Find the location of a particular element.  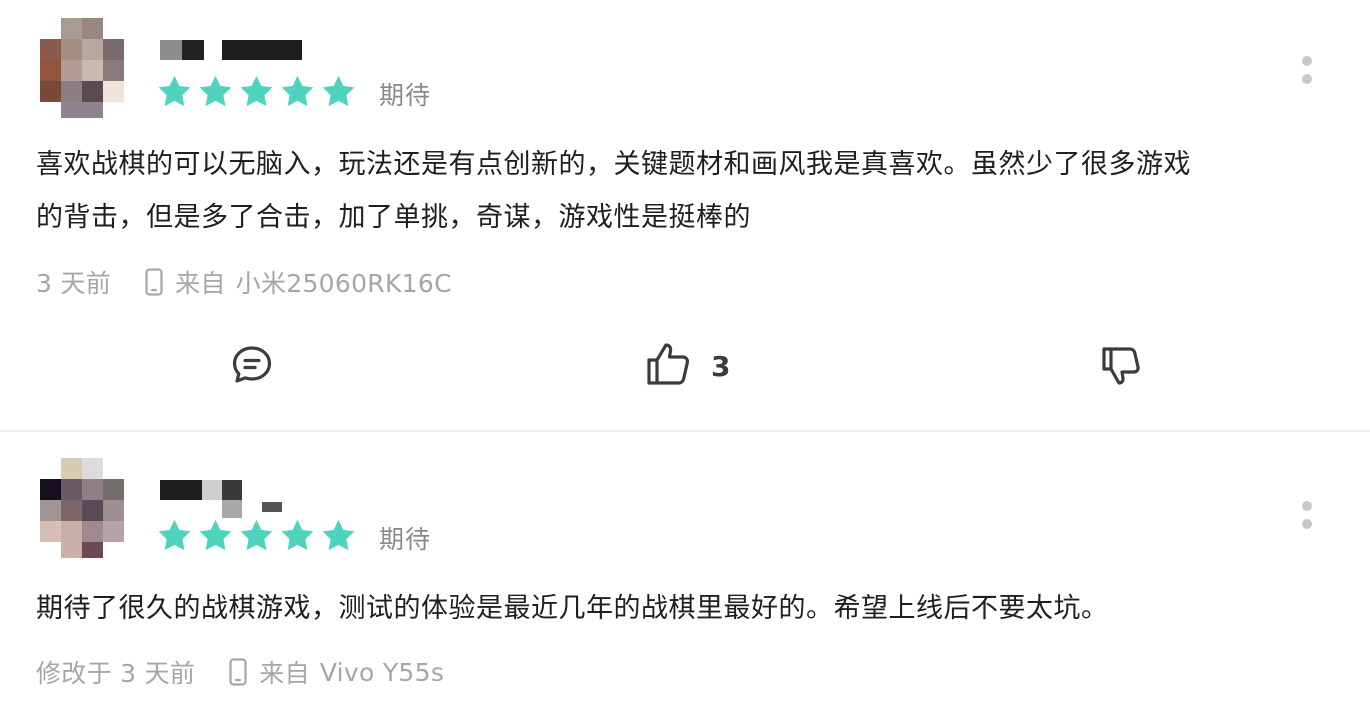

username-redacted is located at coordinates (222, 499).